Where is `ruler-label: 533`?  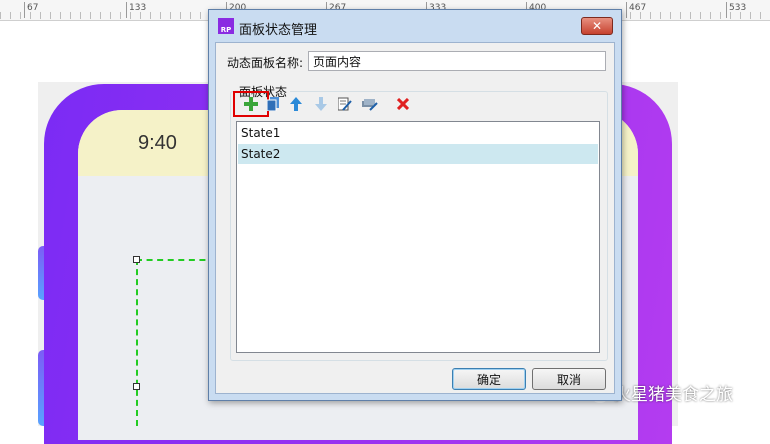
ruler-label: 533 is located at coordinates (738, 8).